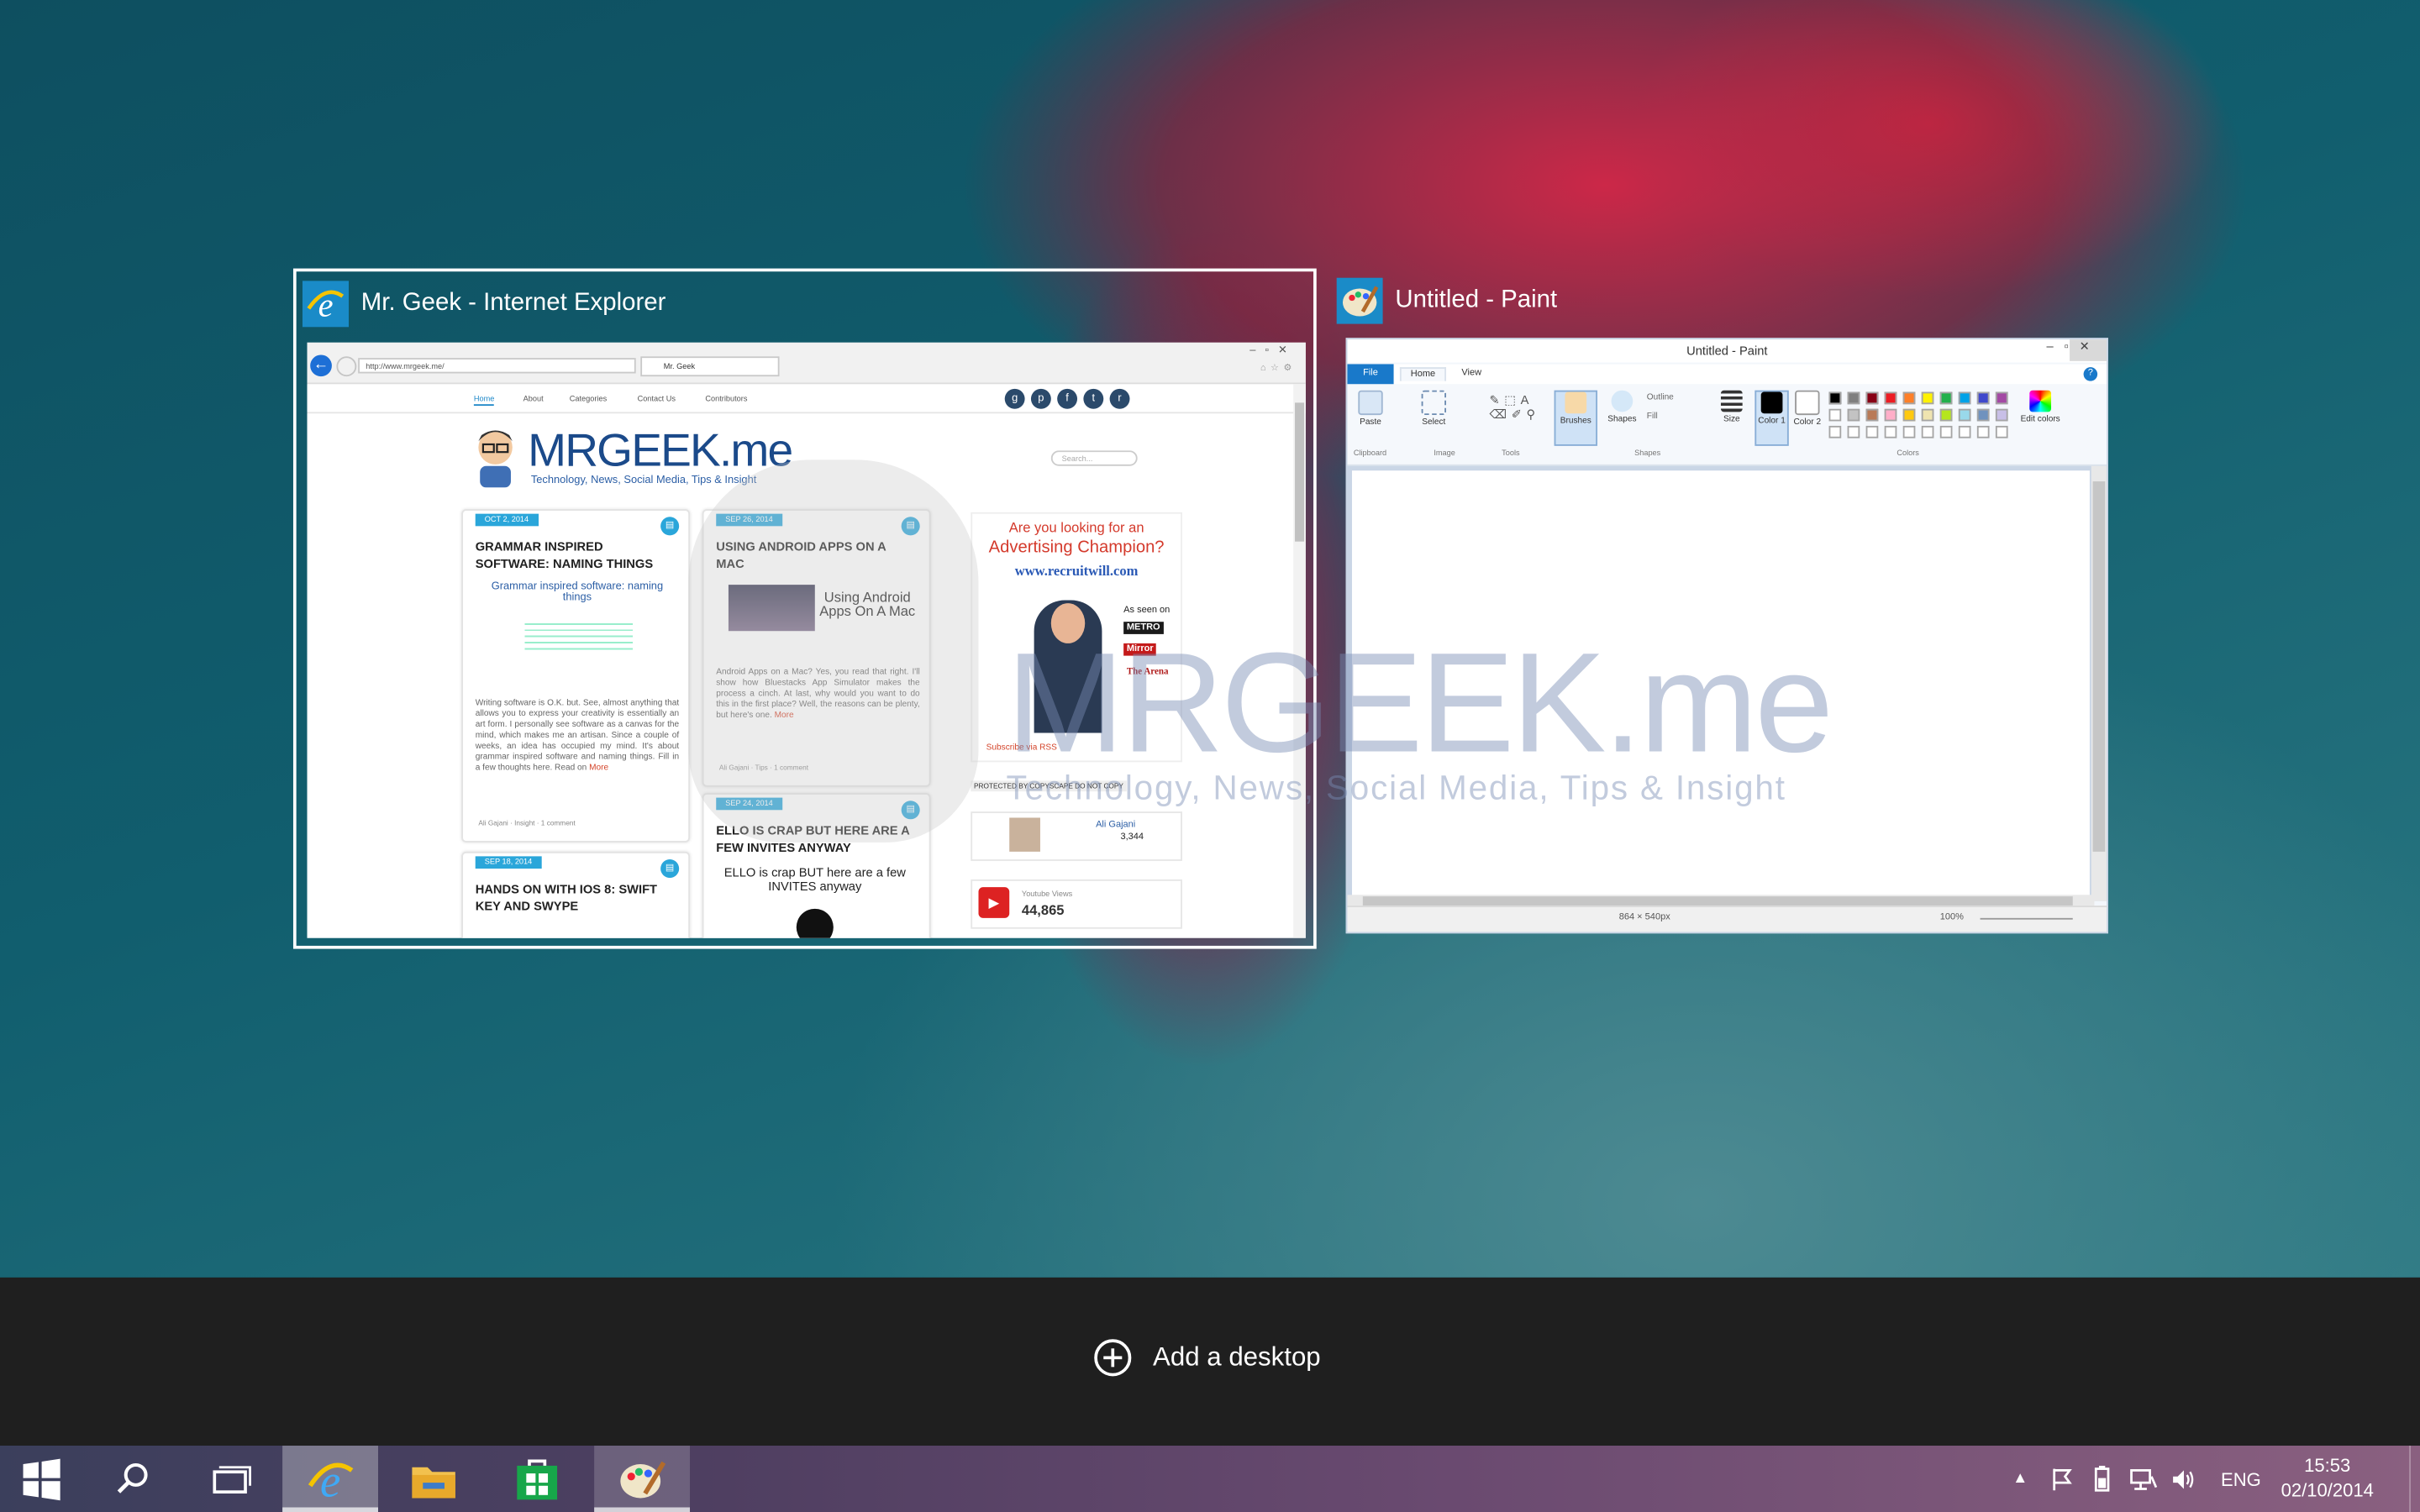 The height and width of the screenshot is (1512, 2420). What do you see at coordinates (657, 400) in the screenshot?
I see `nav-contact: Contact Us` at bounding box center [657, 400].